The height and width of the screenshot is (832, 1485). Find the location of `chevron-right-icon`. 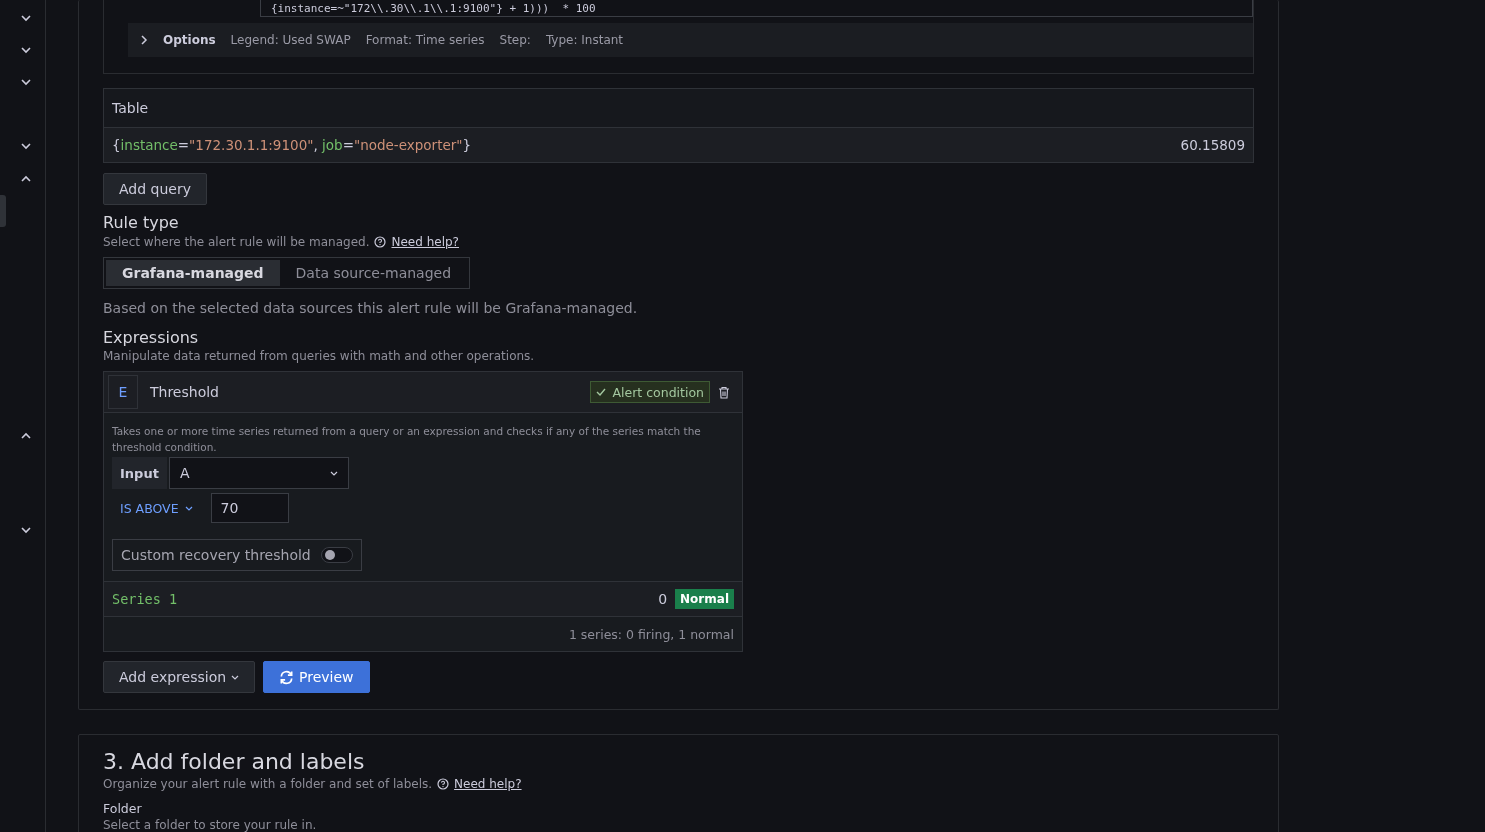

chevron-right-icon is located at coordinates (144, 40).